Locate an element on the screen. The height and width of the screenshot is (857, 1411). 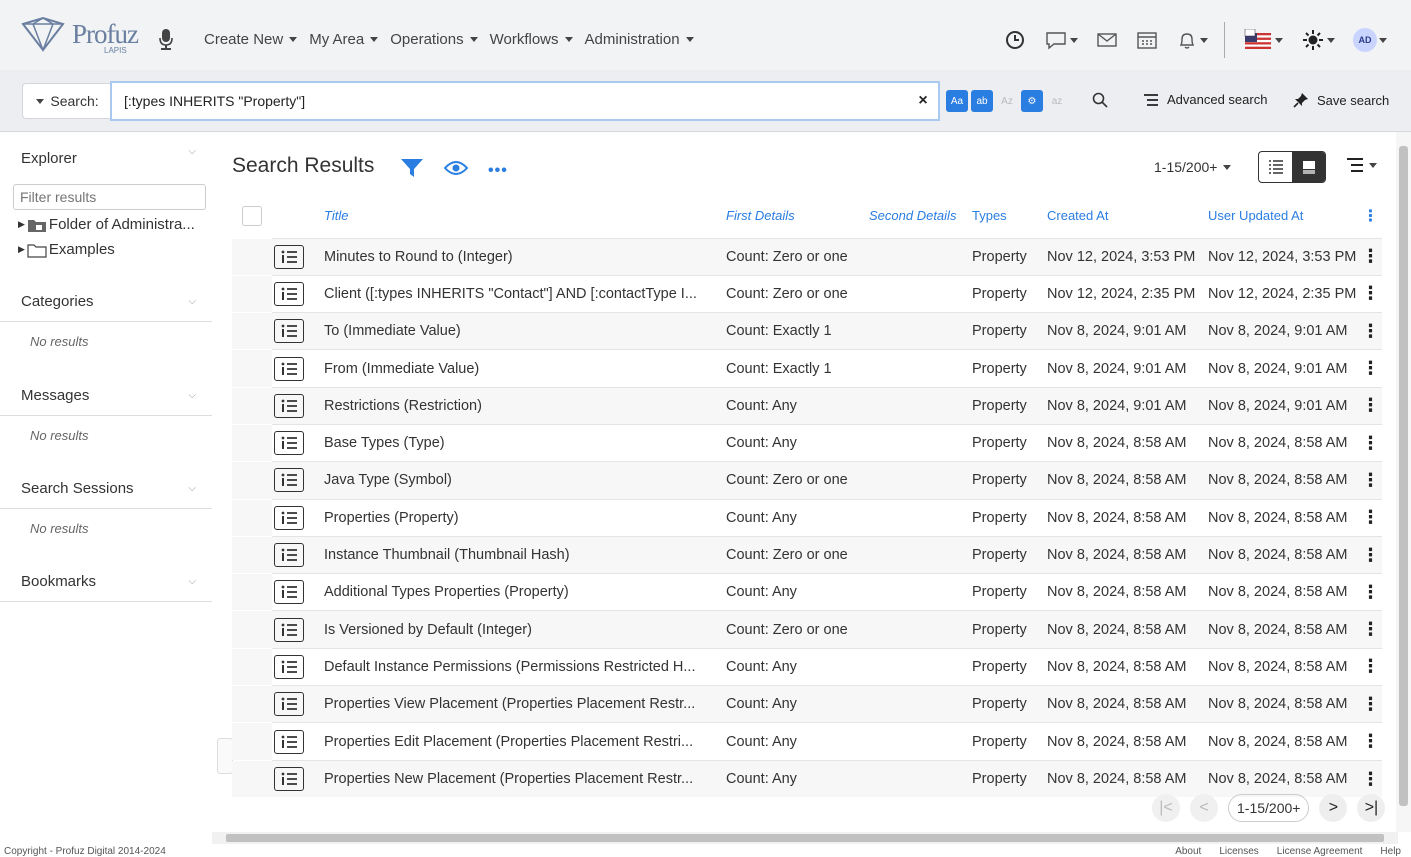
profuz-logo: Profuz LAPIS is located at coordinates (78, 34).